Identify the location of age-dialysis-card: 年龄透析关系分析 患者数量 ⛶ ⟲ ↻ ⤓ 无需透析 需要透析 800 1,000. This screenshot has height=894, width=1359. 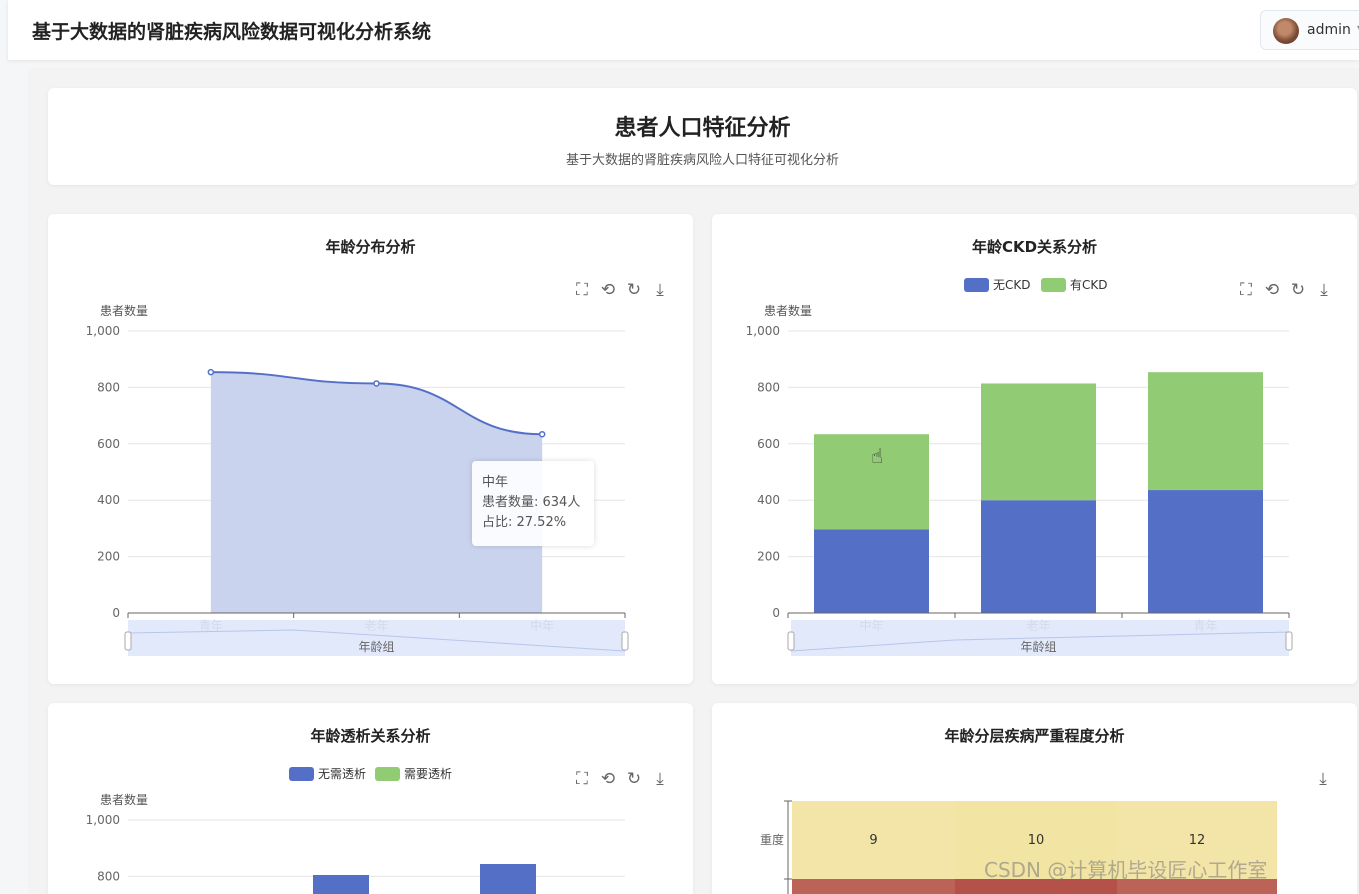
(370, 798).